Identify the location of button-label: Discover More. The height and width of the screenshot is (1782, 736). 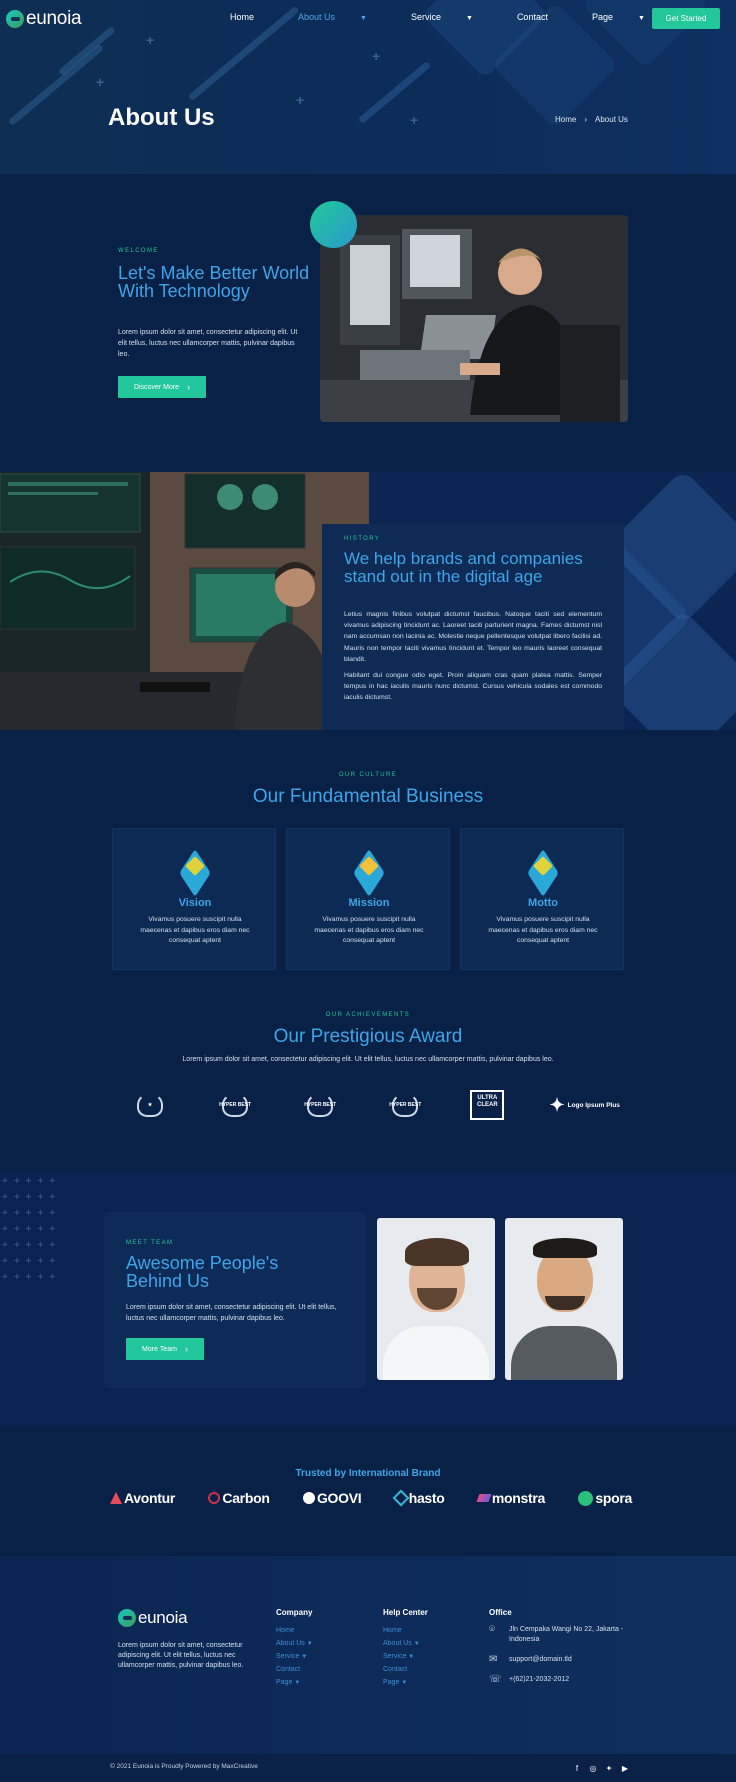
(156, 387).